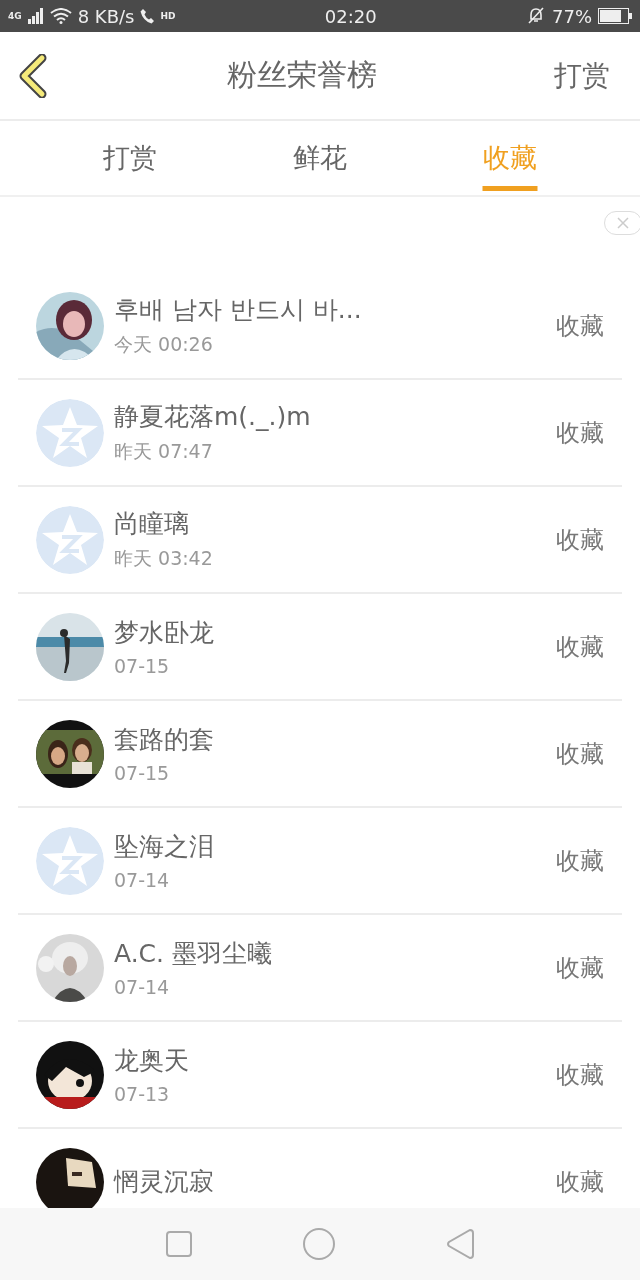 This screenshot has height=1280, width=640. What do you see at coordinates (582, 75) in the screenshot?
I see `reward-button: 打赏` at bounding box center [582, 75].